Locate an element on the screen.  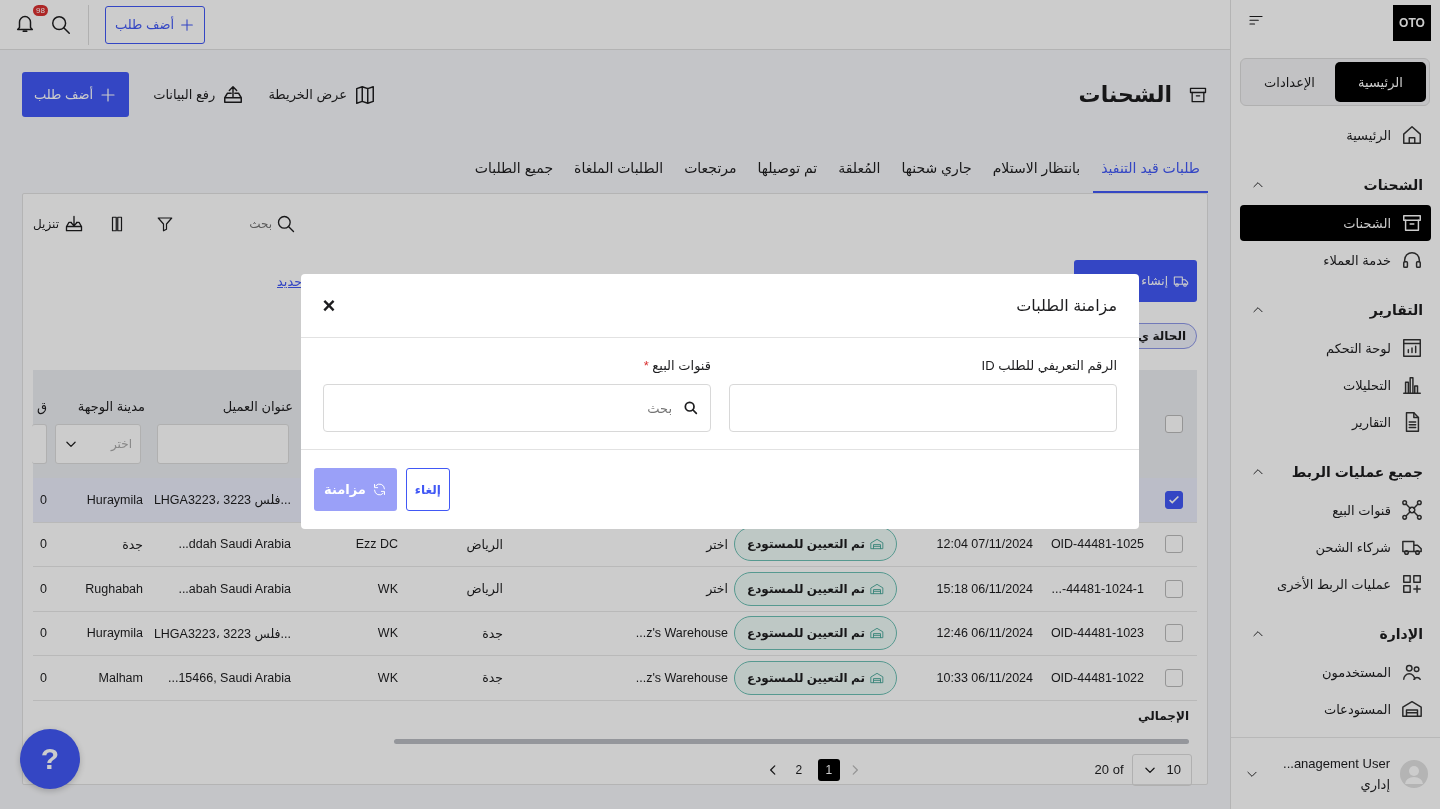
total-count: 20 of is located at coordinates (1109, 769).